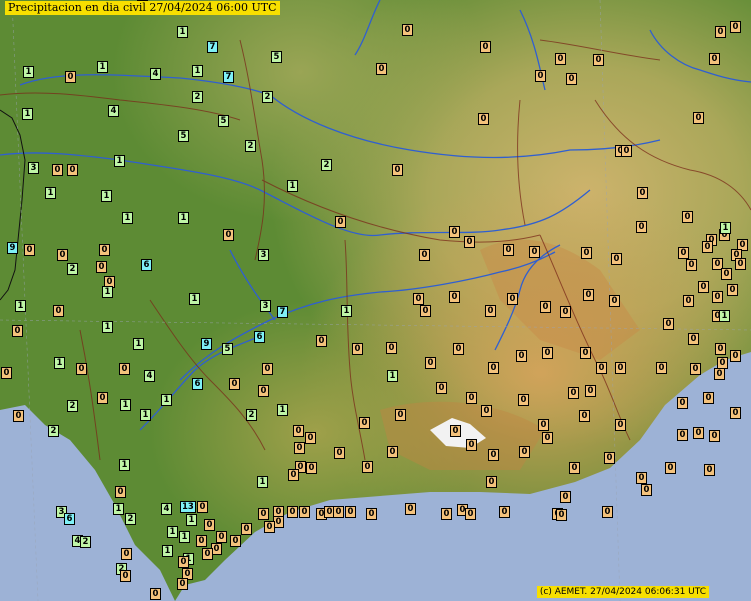  Describe the element at coordinates (206, 344) in the screenshot. I see `station-value: 9` at that location.